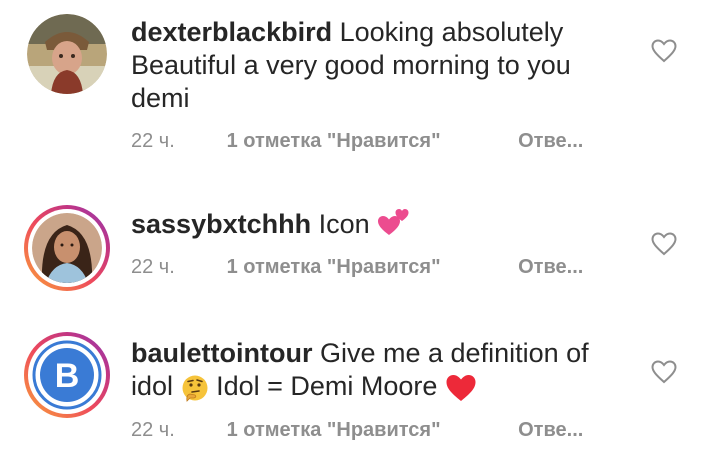 The width and height of the screenshot is (719, 464). I want to click on letter-b-logo-icon: B, so click(67, 375).